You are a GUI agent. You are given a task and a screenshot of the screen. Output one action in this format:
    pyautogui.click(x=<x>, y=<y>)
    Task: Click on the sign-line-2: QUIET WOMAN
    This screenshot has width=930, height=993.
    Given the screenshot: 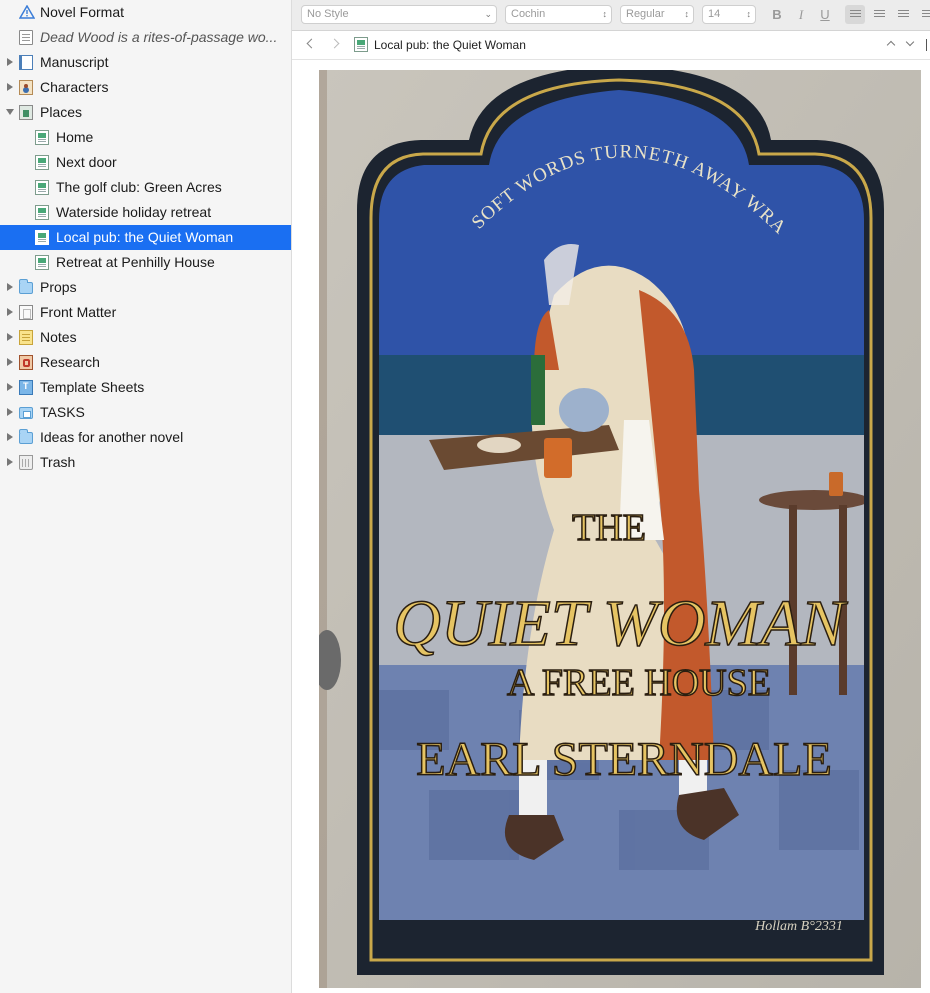 What is the action you would take?
    pyautogui.click(x=621, y=623)
    